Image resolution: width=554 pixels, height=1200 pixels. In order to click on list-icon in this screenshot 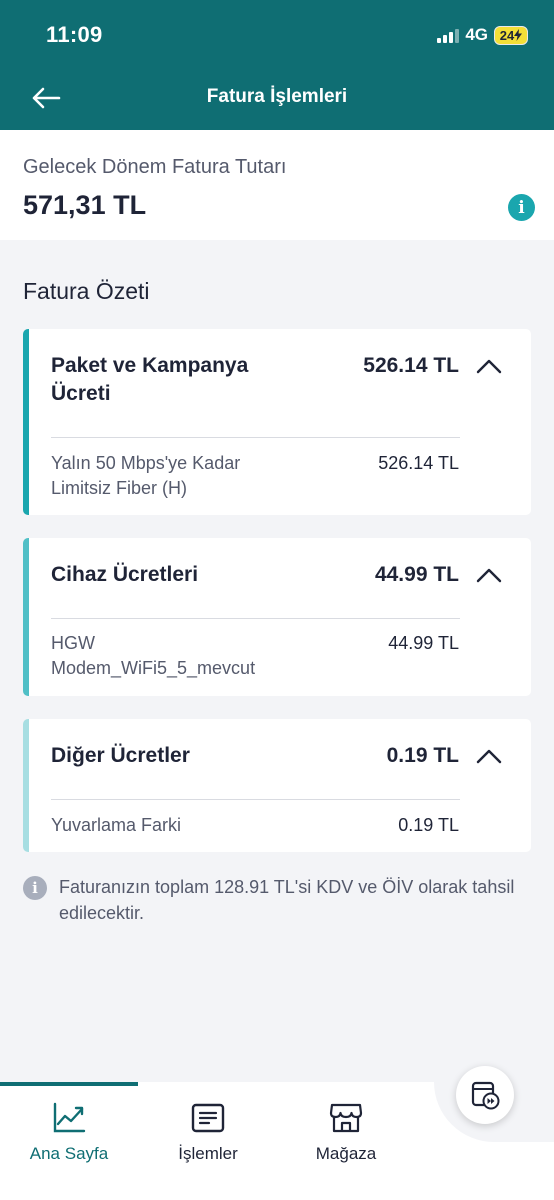, I will do `click(208, 1118)`.